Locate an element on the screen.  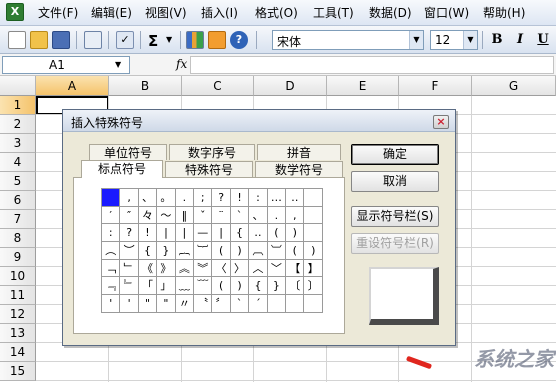
menu-data: 数据(D) is located at coordinates (390, 13).